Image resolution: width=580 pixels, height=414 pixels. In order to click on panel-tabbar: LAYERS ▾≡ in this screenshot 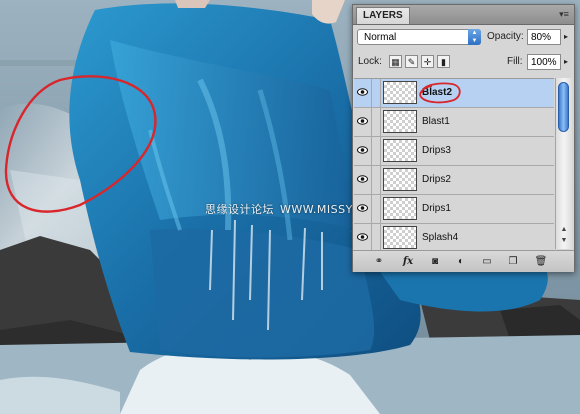, I will do `click(463, 15)`.